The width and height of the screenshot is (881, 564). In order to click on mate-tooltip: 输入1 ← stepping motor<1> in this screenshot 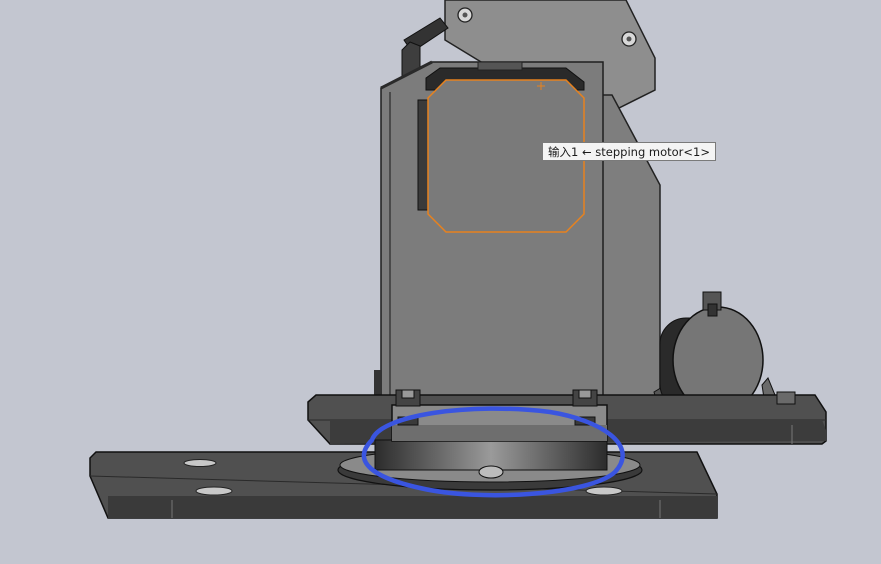, I will do `click(629, 151)`.